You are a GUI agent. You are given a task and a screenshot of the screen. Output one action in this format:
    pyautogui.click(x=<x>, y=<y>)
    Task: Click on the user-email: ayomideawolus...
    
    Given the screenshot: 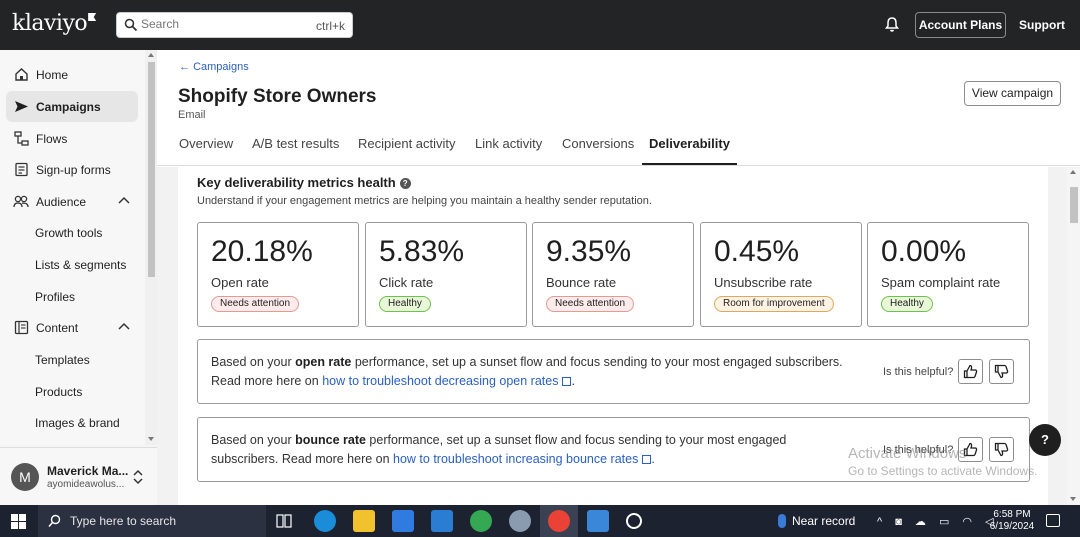 What is the action you would take?
    pyautogui.click(x=86, y=484)
    